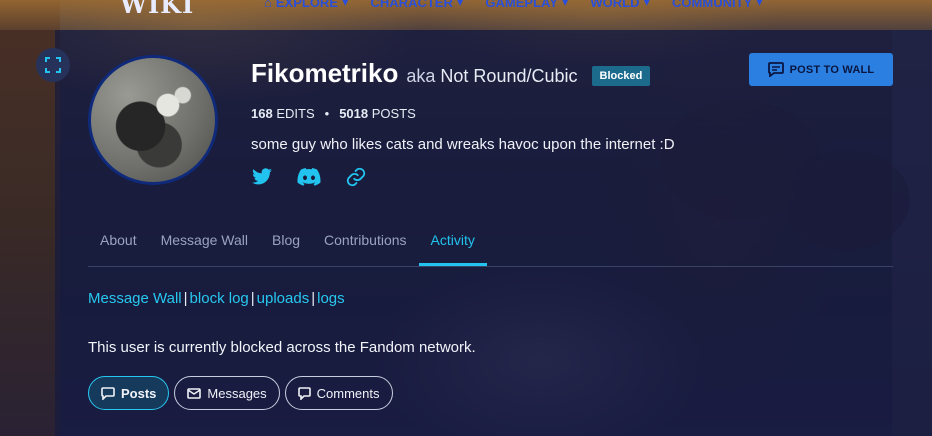  Describe the element at coordinates (832, 69) in the screenshot. I see `post-to-wall-label: POST TO WALL` at that location.